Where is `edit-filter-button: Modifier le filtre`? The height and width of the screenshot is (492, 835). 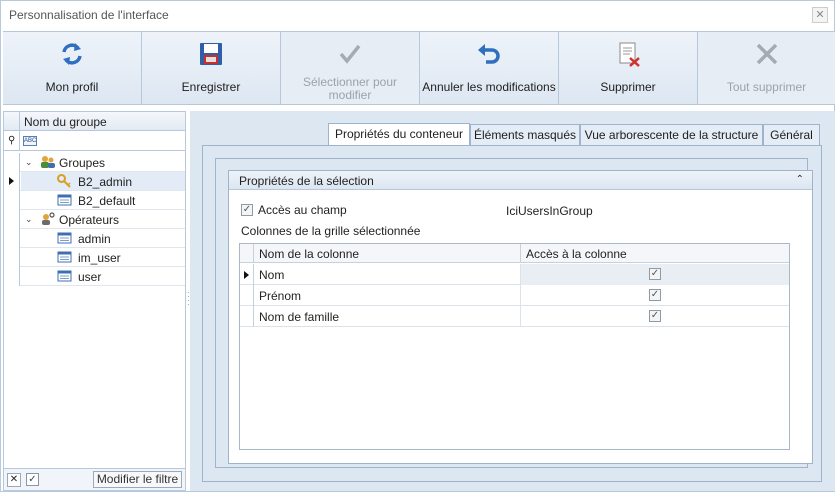 edit-filter-button: Modifier le filtre is located at coordinates (137, 479).